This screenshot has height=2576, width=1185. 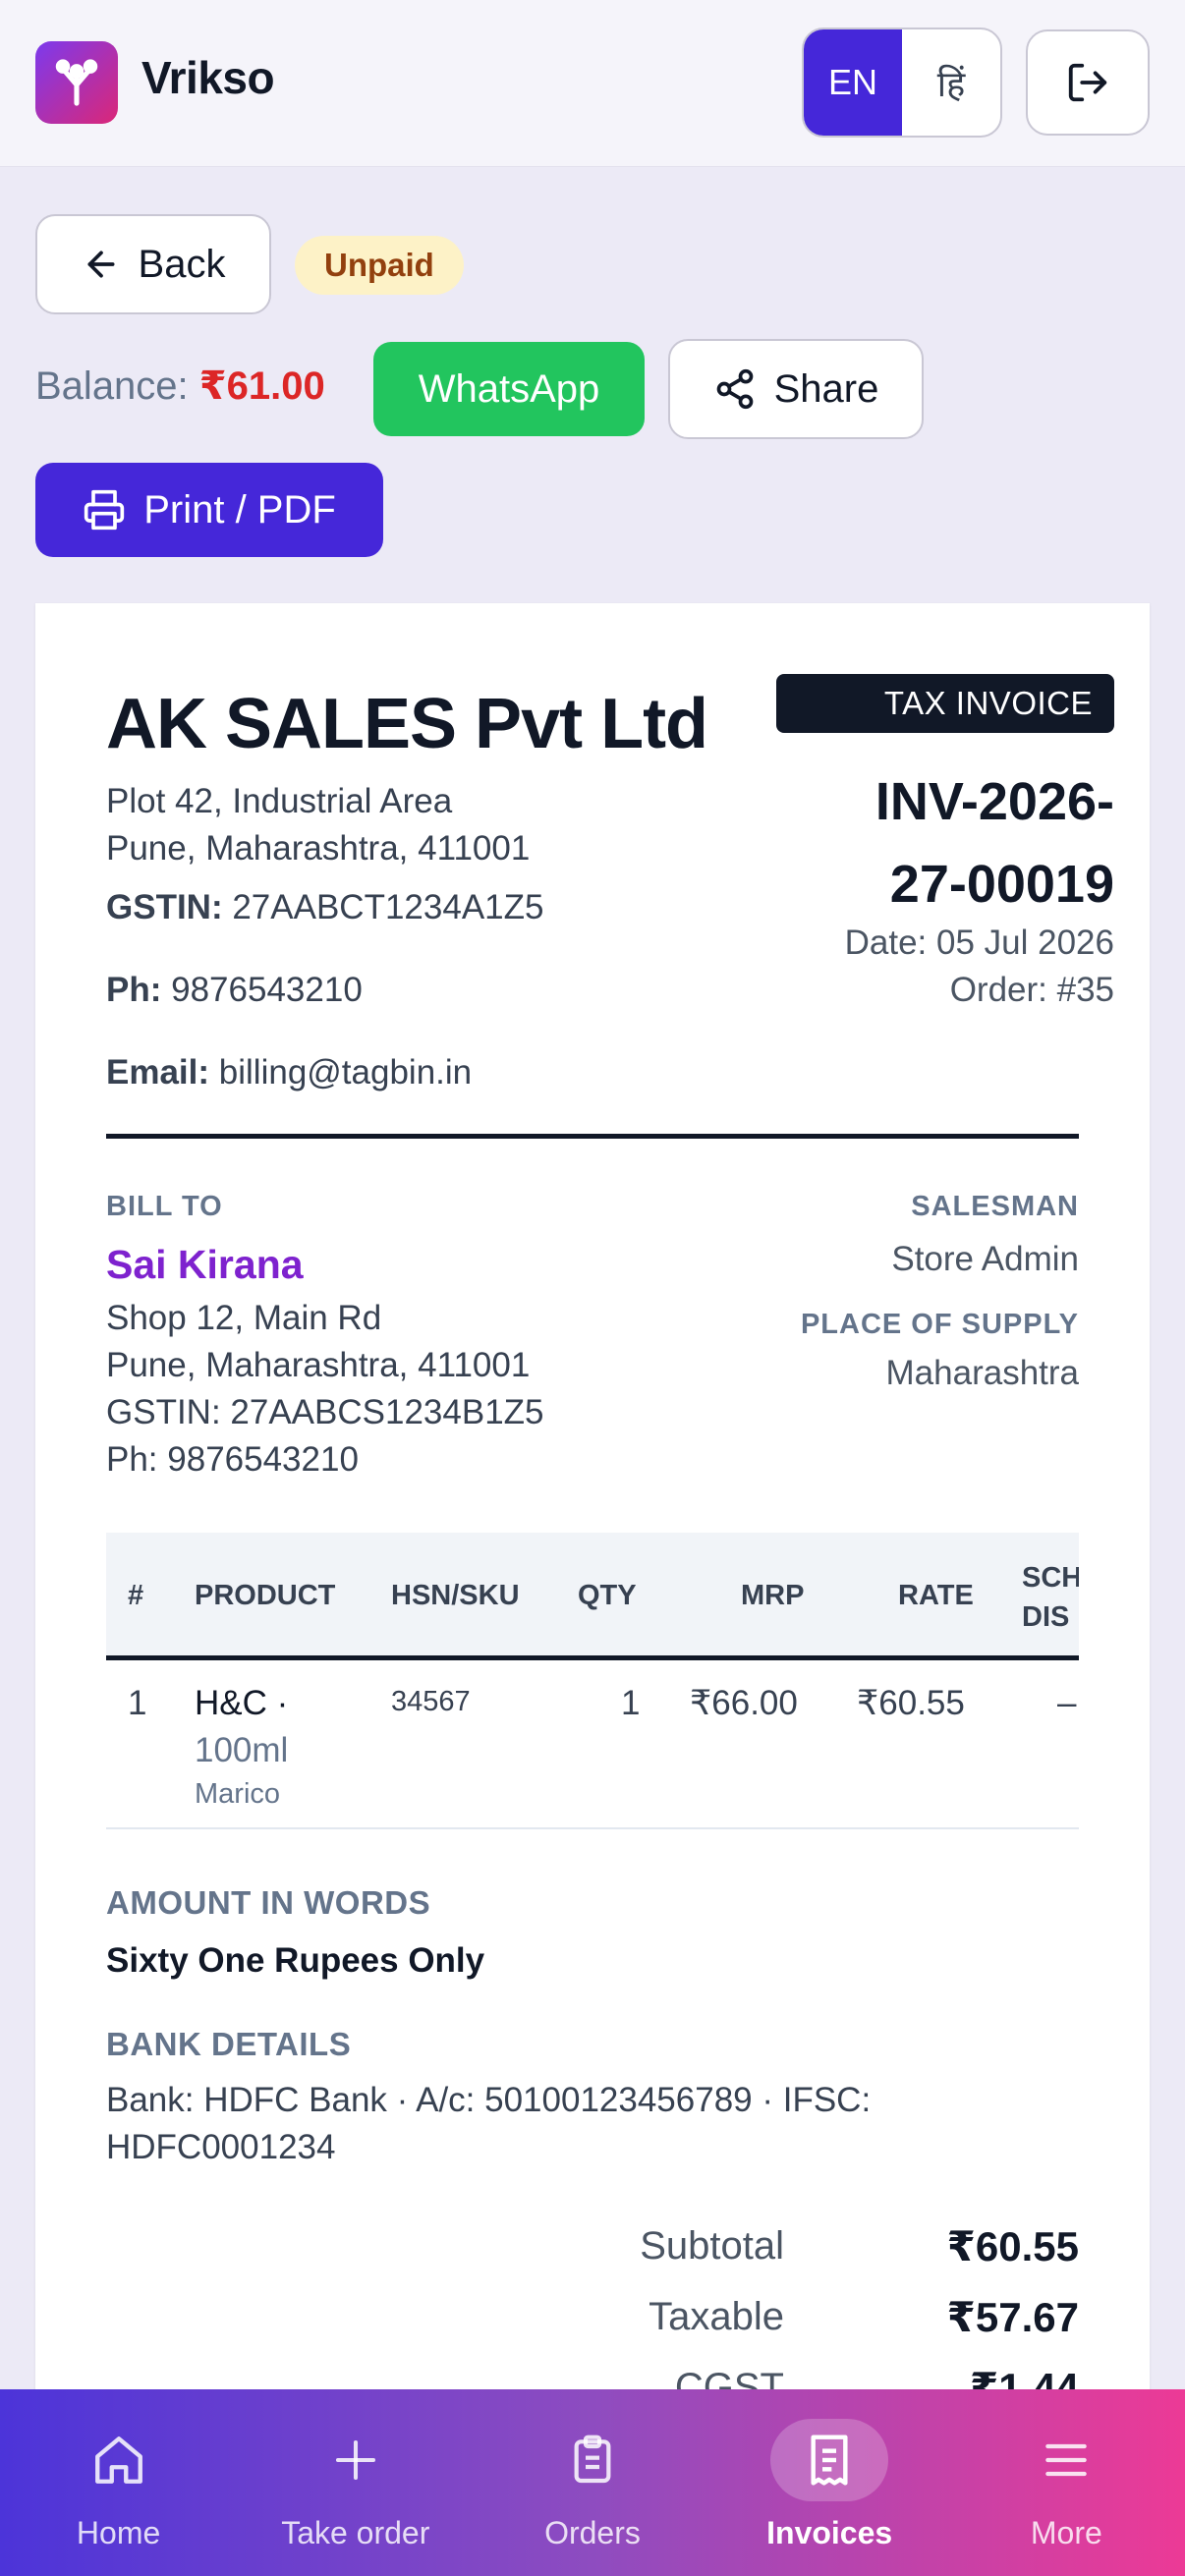 I want to click on arrow-left-icon, so click(x=101, y=264).